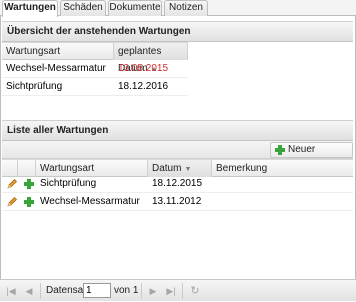 This screenshot has height=302, width=356. I want to click on column-header-geplantes-datum: geplantes Datum ▲, so click(151, 58).